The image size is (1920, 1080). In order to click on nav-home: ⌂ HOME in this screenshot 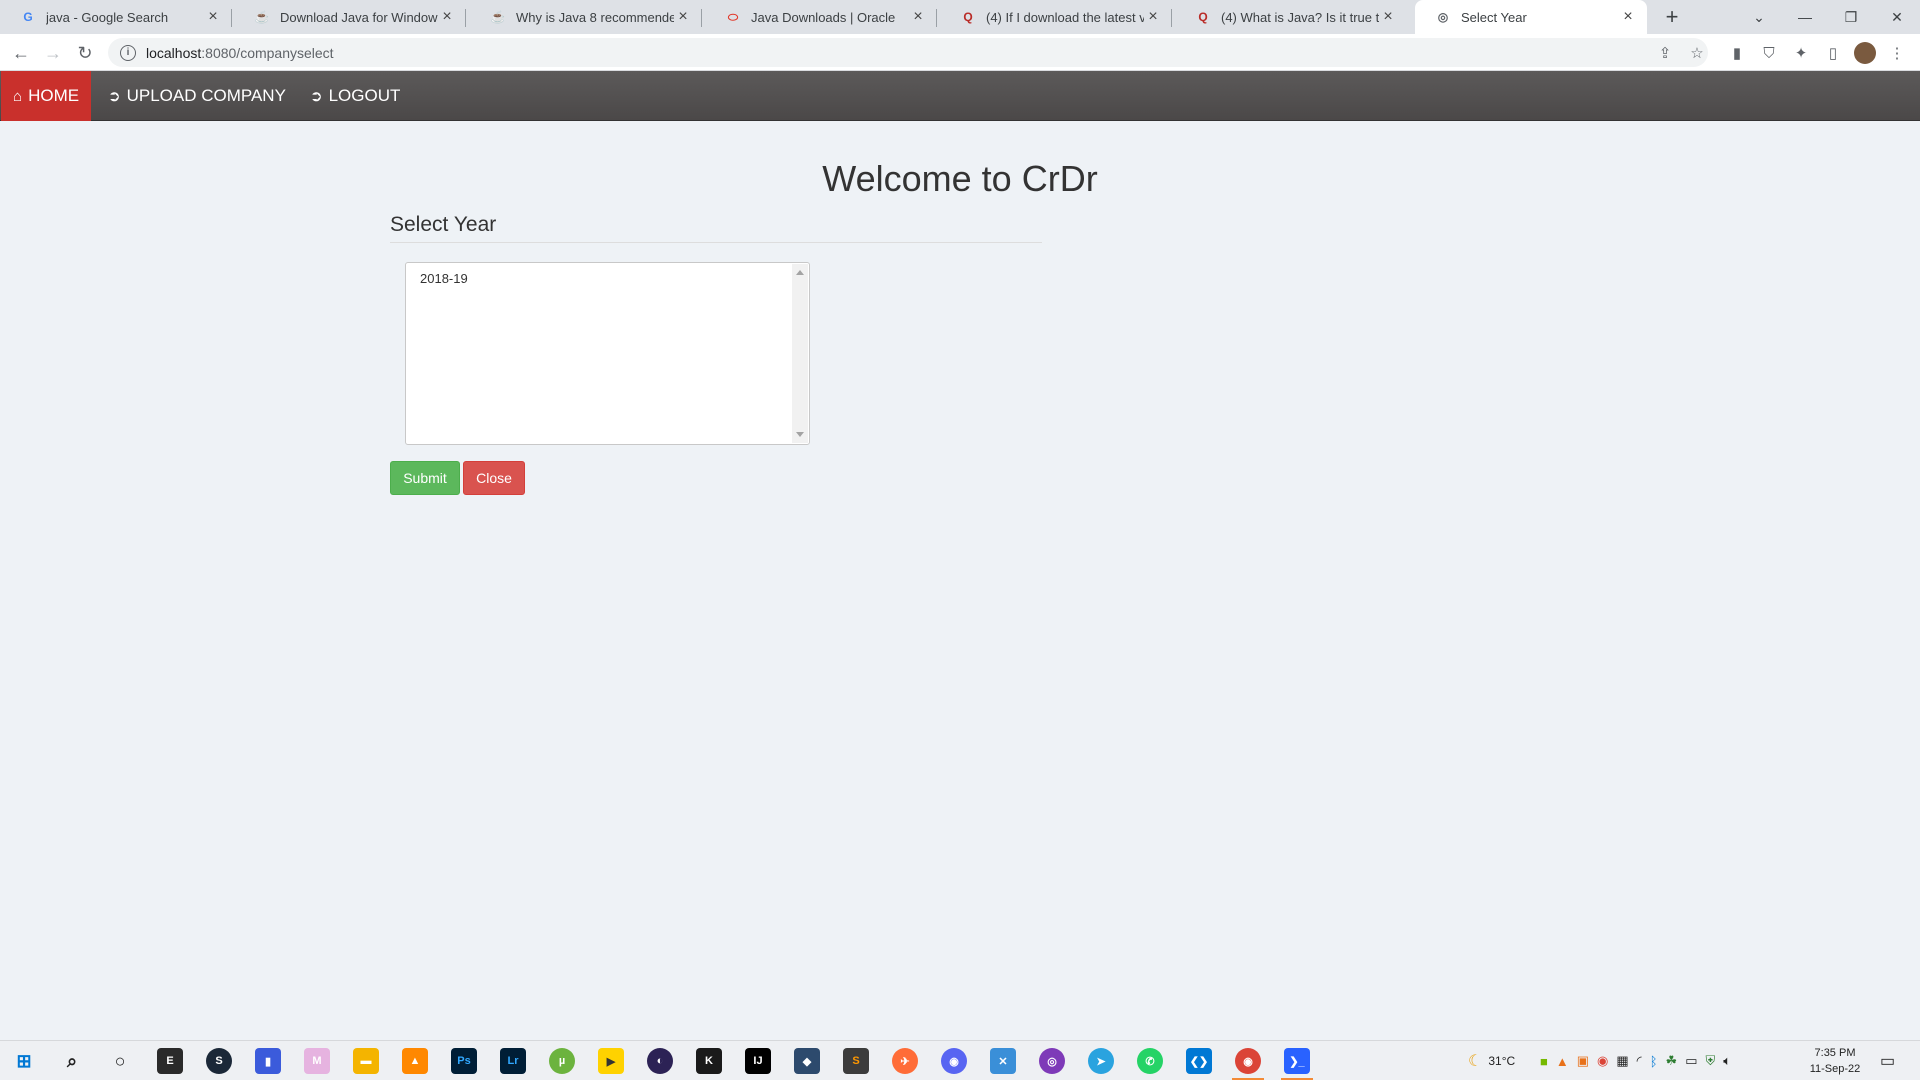, I will do `click(46, 96)`.